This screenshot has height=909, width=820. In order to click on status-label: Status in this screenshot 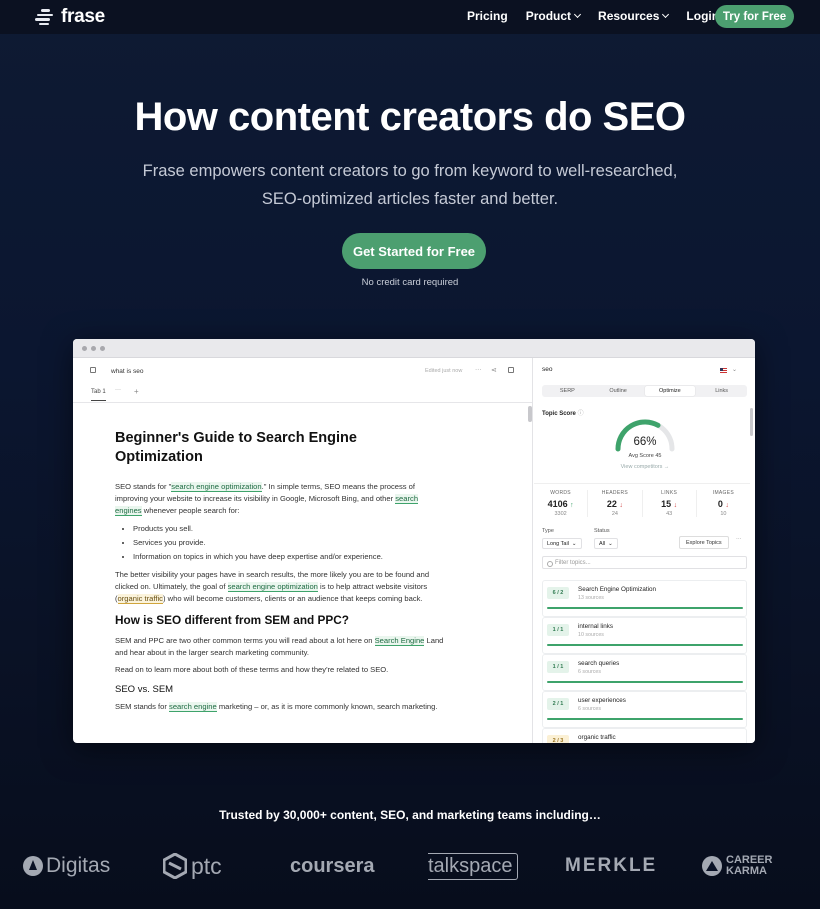, I will do `click(602, 531)`.